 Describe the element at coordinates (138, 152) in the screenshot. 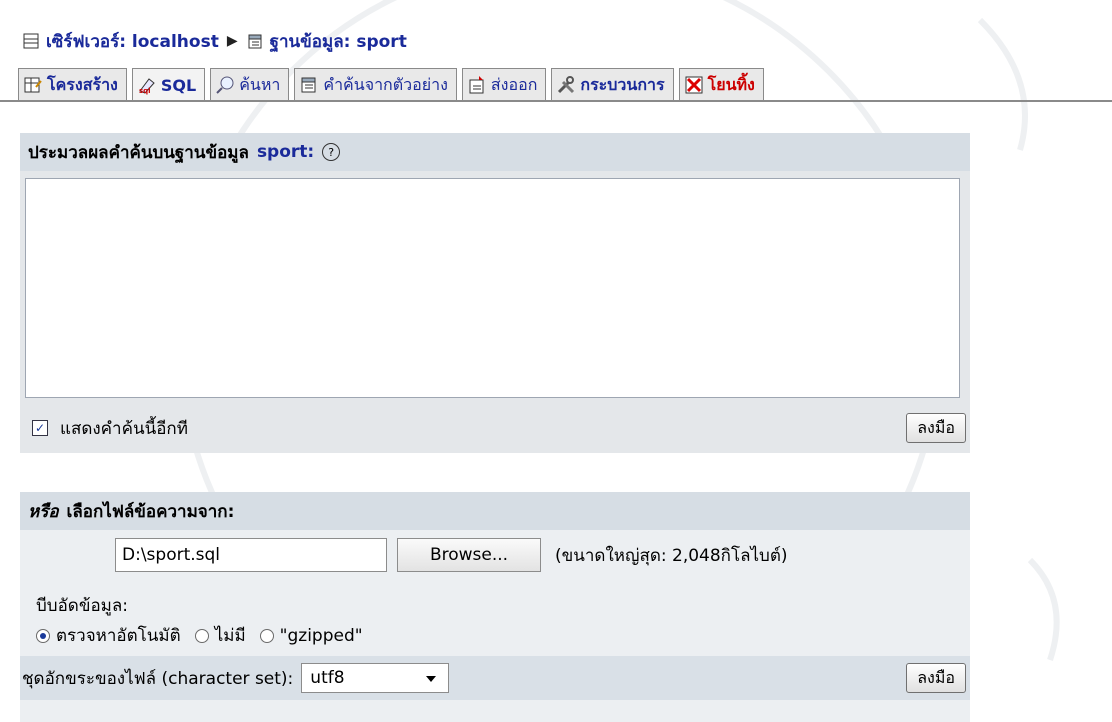

I see `sql-panel-title: ประมวลผลคำค้นบนฐานข้อมูล` at that location.